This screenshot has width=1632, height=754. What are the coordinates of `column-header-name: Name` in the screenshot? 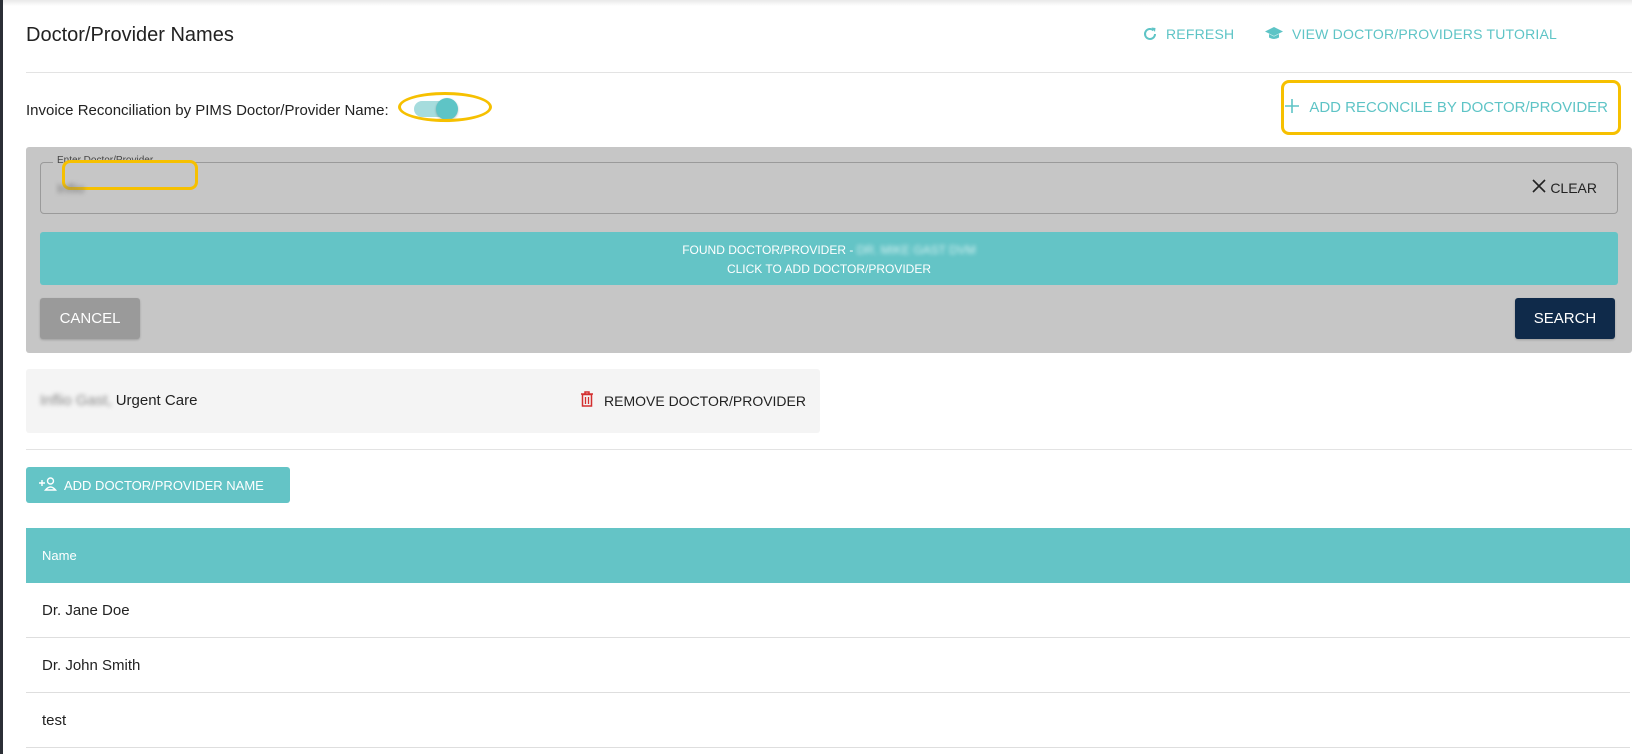 It's located at (59, 555).